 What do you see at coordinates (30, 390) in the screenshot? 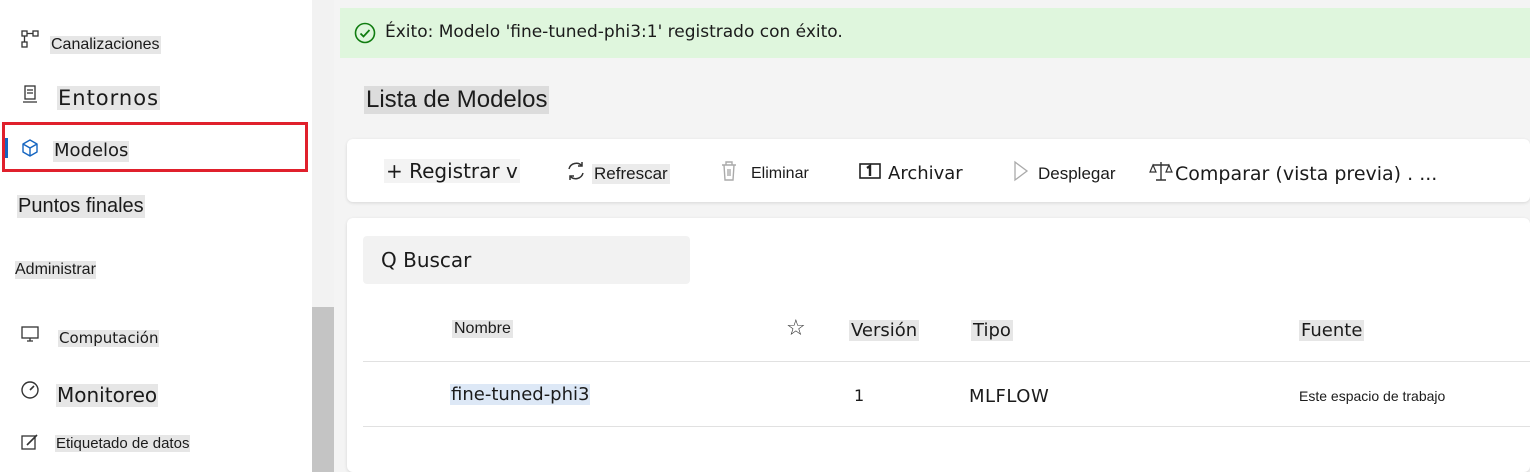
I see `gauge-icon` at bounding box center [30, 390].